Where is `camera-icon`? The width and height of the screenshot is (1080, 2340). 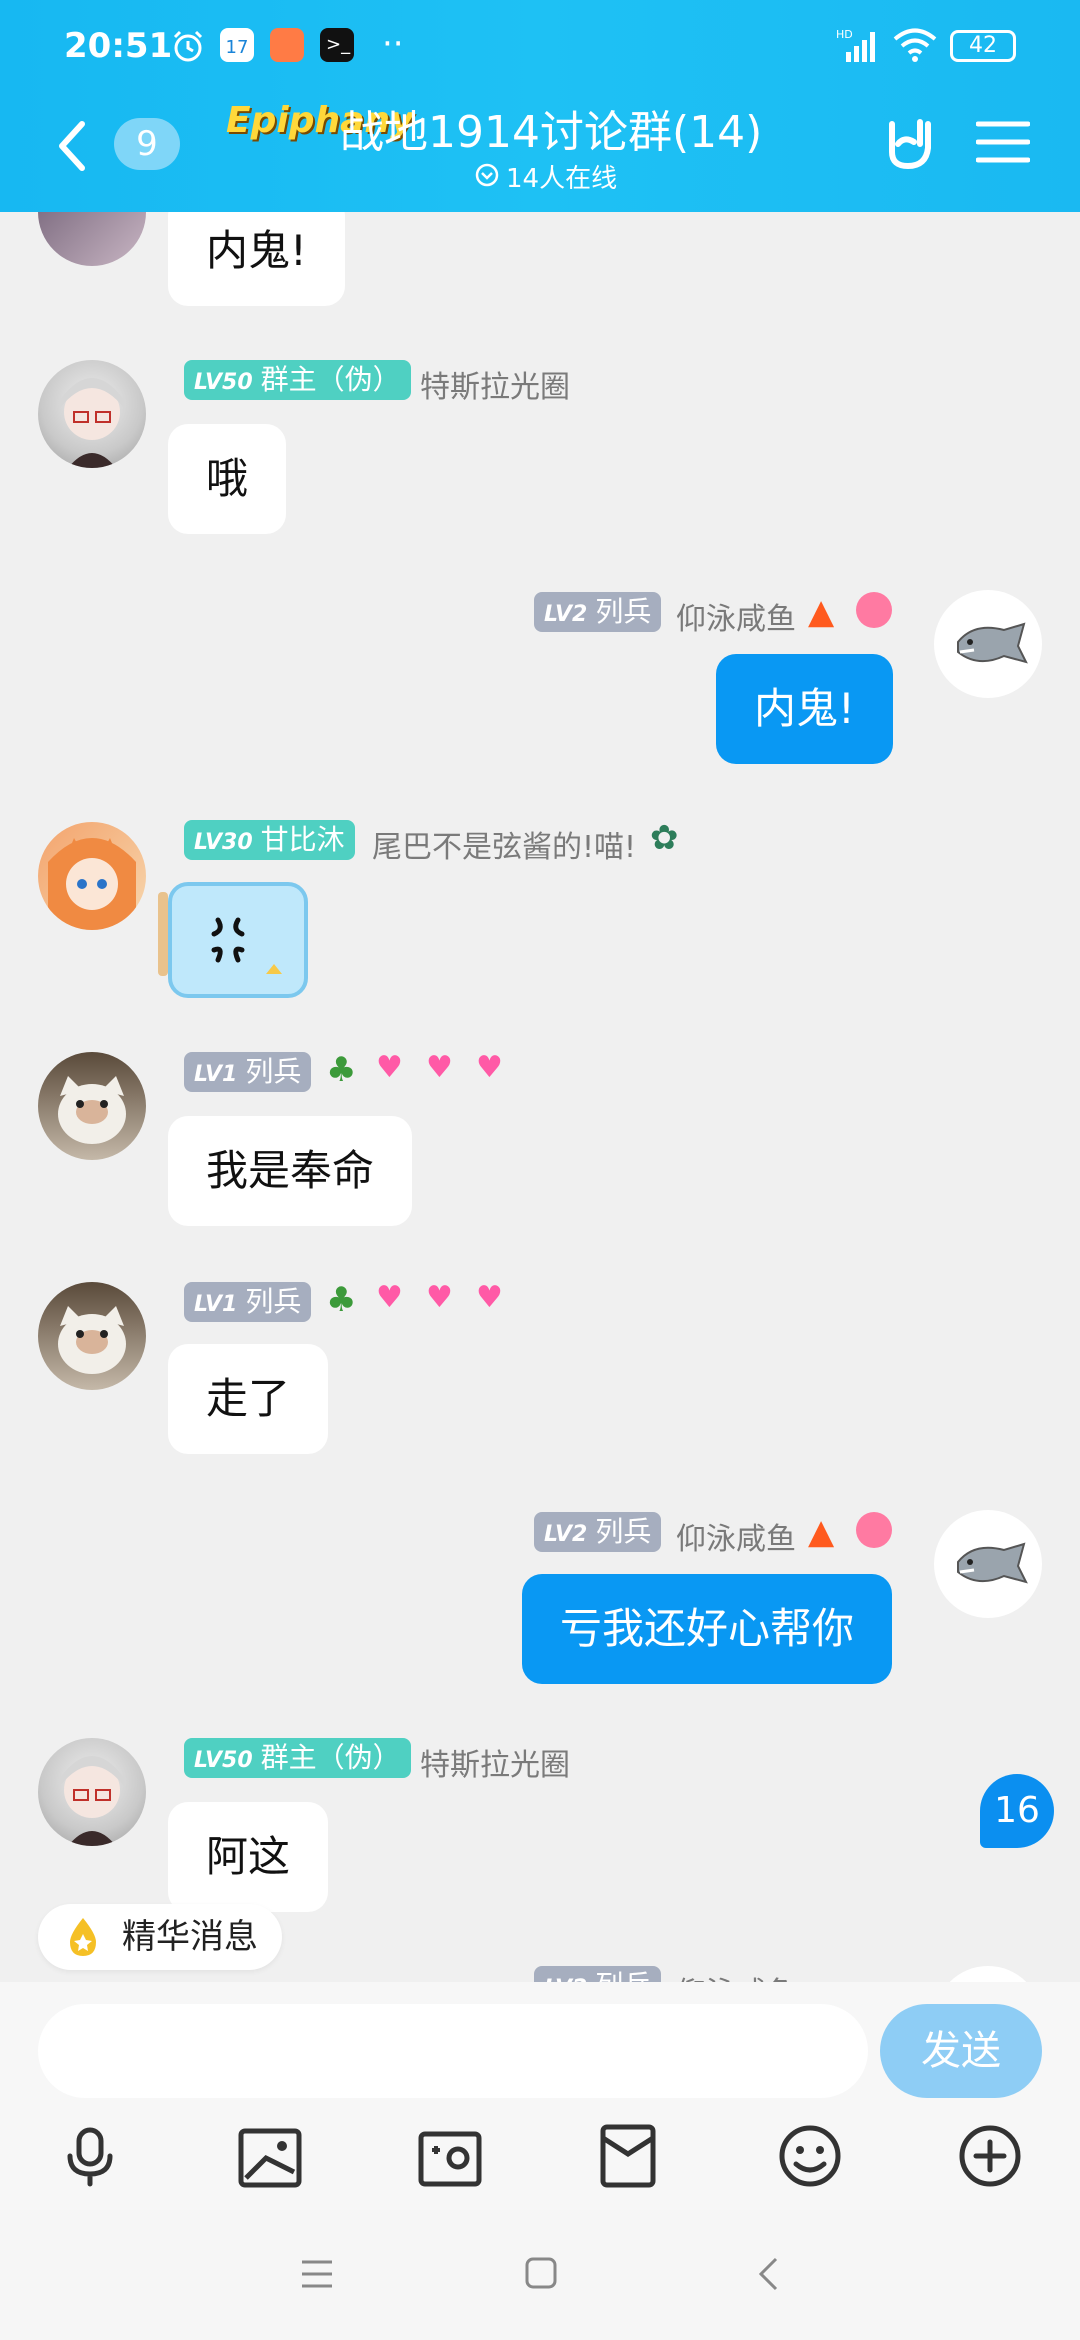
camera-icon is located at coordinates (450, 2158).